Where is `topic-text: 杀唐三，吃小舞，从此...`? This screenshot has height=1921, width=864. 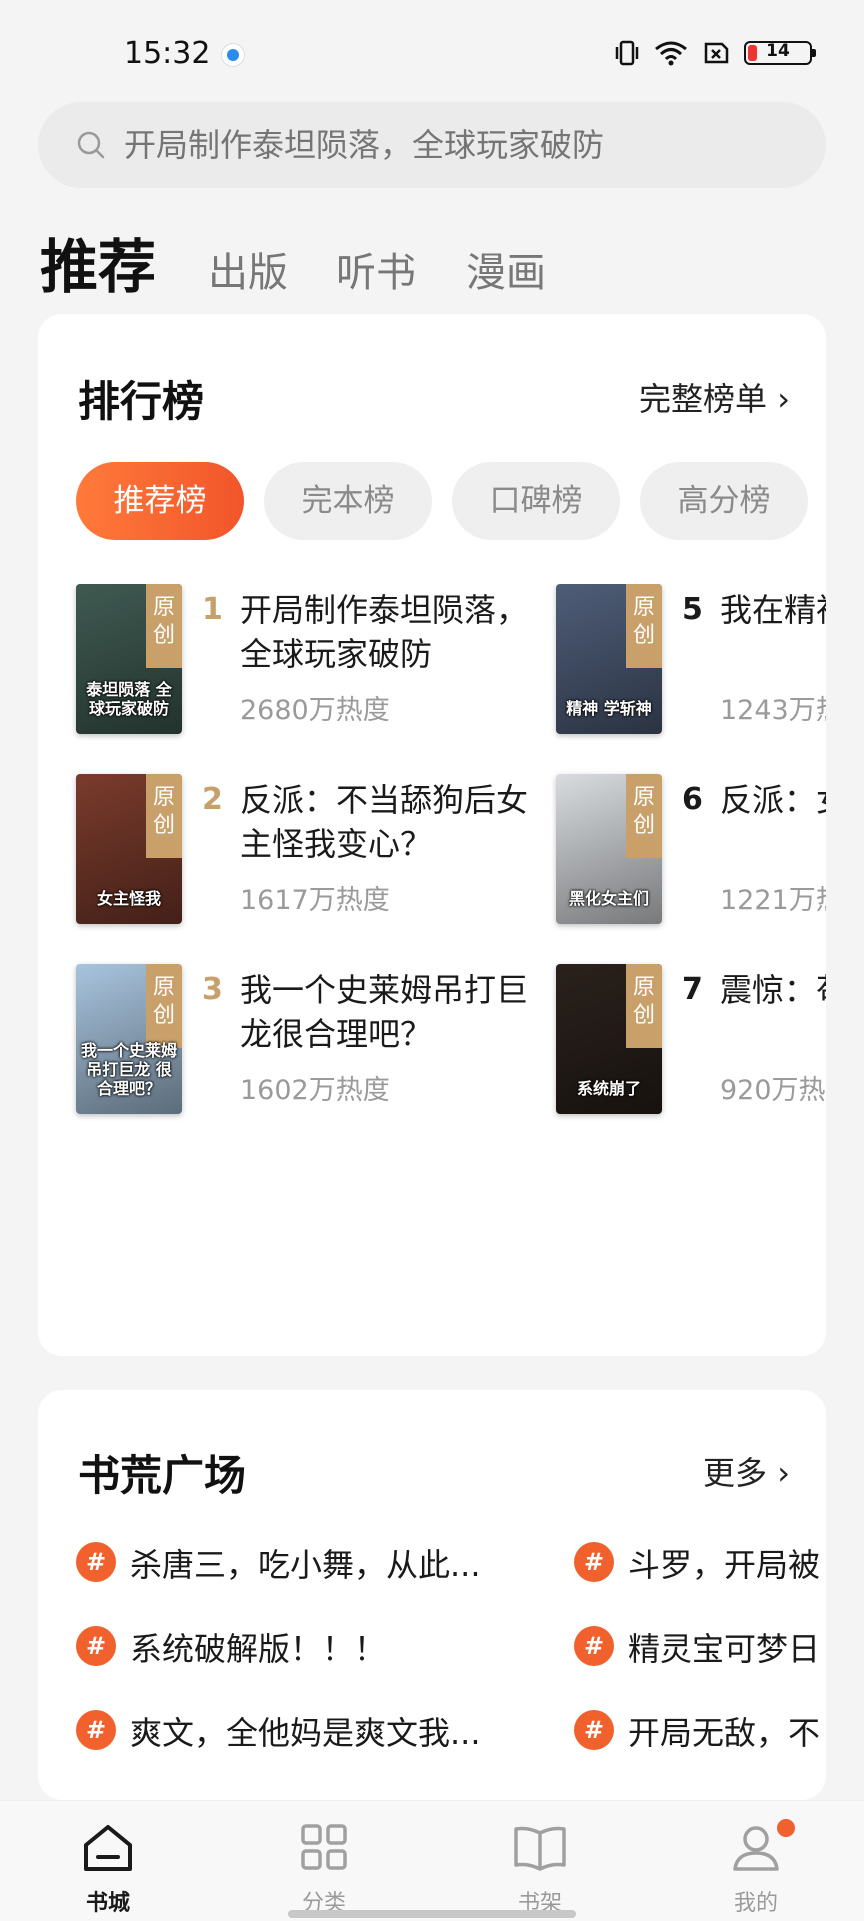 topic-text: 杀唐三，吃小舞，从此... is located at coordinates (305, 1565).